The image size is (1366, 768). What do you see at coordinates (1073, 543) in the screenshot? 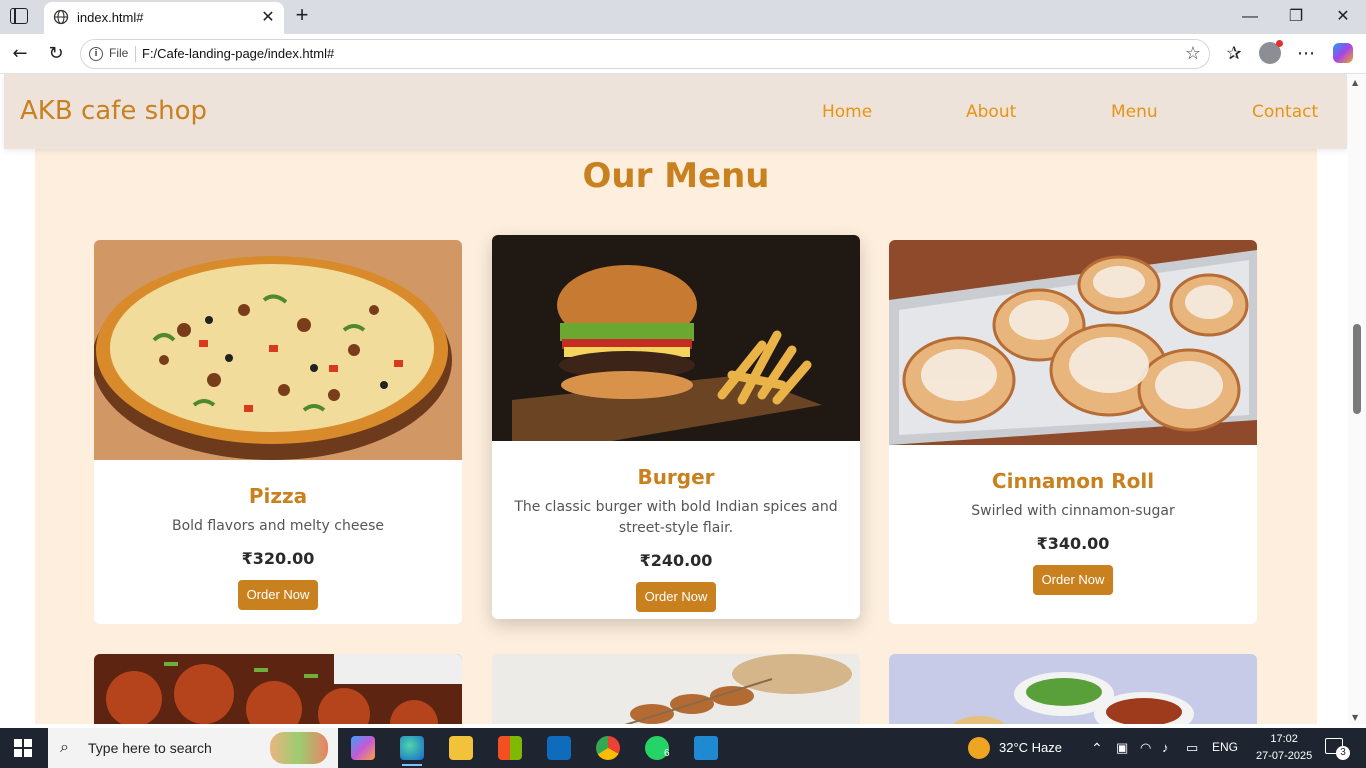
I see `item-price: ₹340.00` at bounding box center [1073, 543].